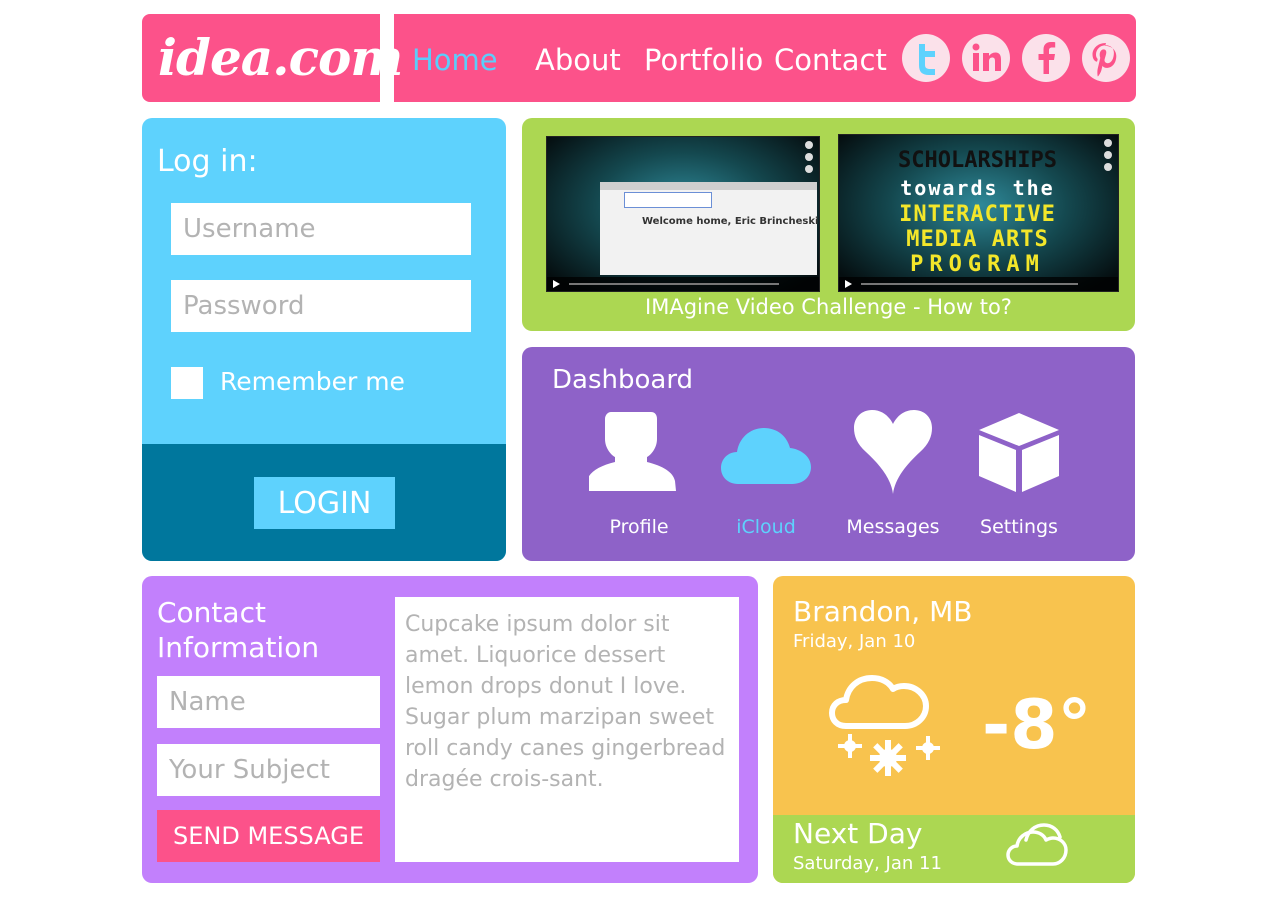  I want to click on twitter-icon, so click(926, 58).